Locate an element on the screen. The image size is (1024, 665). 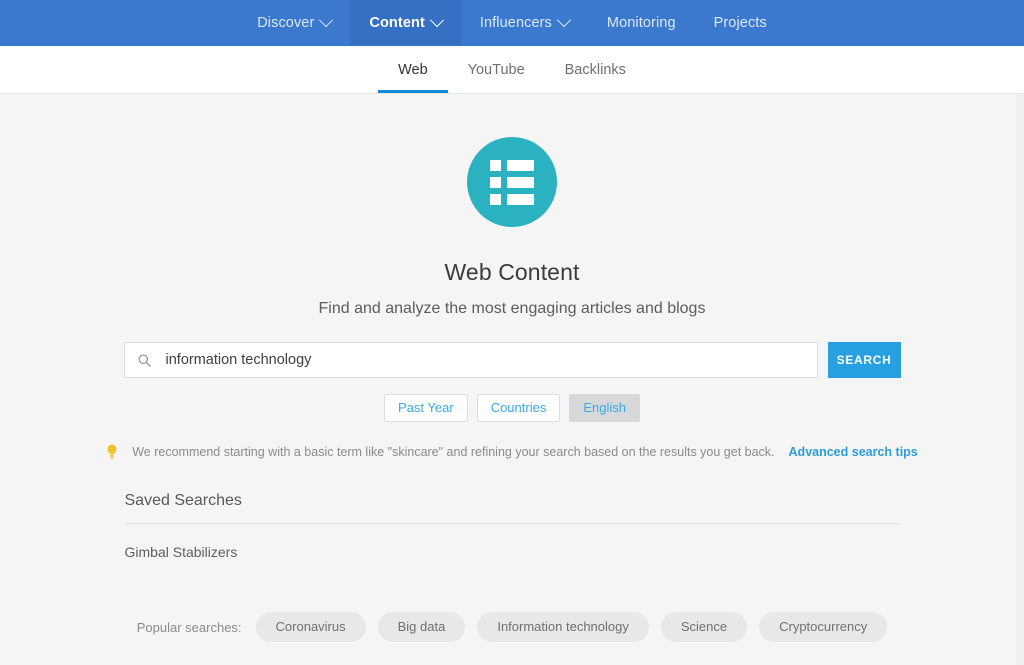
nav-item-content: Content is located at coordinates (405, 23).